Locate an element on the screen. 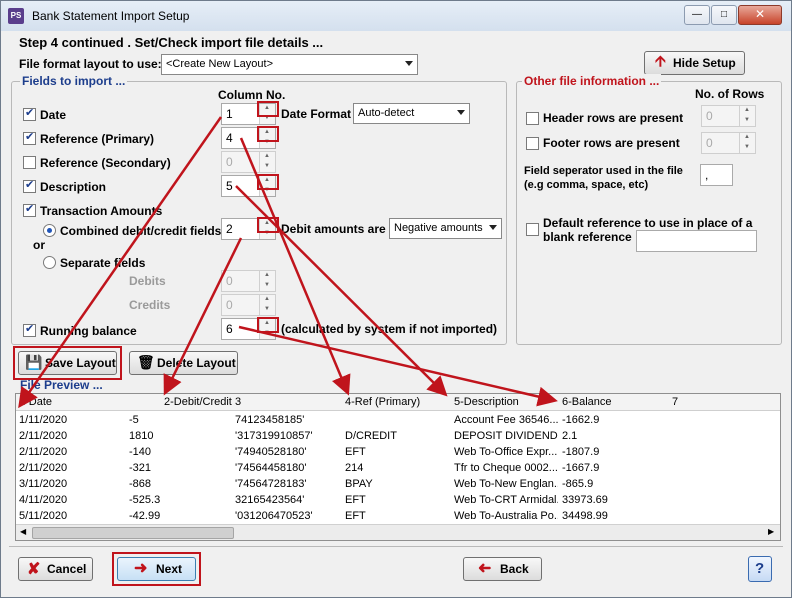 Image resolution: width=792 pixels, height=598 pixels. arrow-debit-credit is located at coordinates (203, 316).